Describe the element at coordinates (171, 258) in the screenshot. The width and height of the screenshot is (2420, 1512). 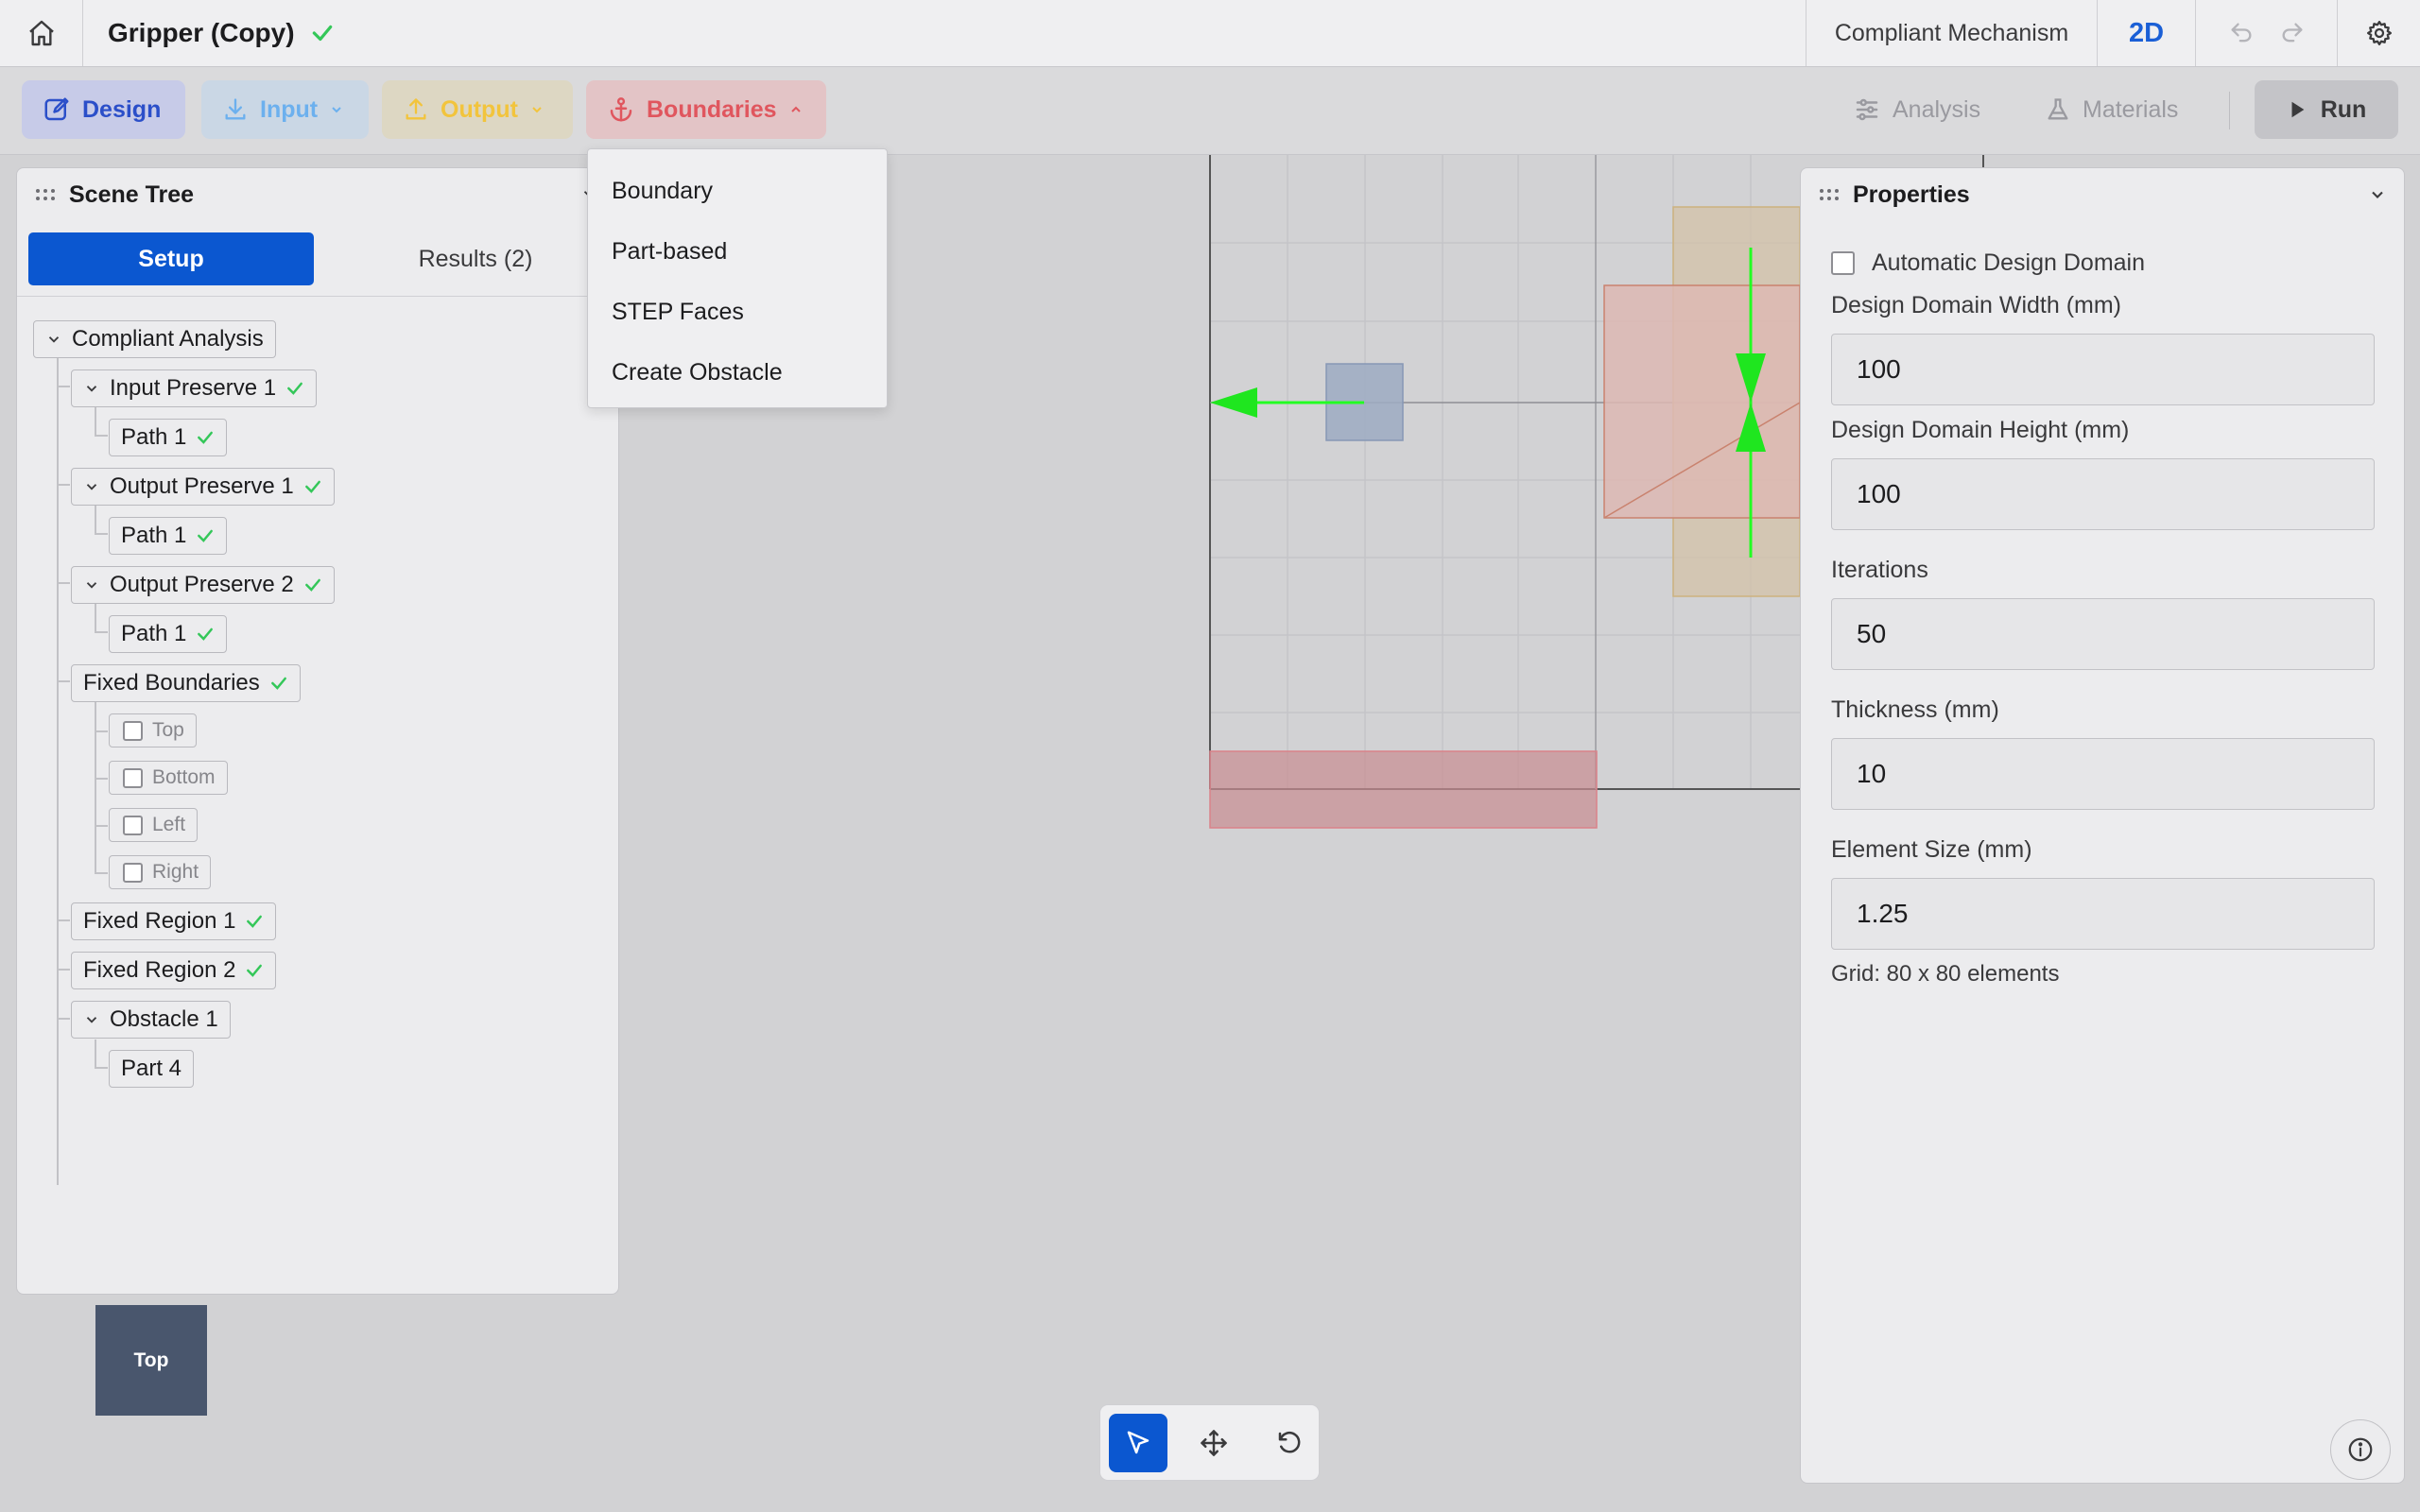
I see `tab-setup: Setup` at that location.